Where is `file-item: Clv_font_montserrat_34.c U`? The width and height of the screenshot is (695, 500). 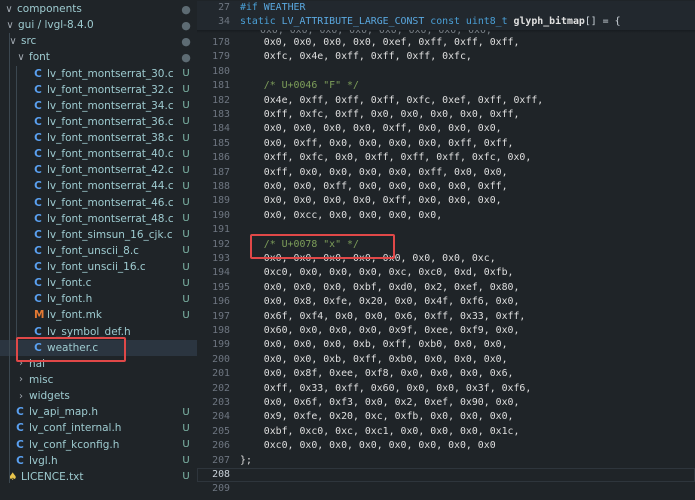
file-item: Clv_font_montserrat_34.c U is located at coordinates (98, 106).